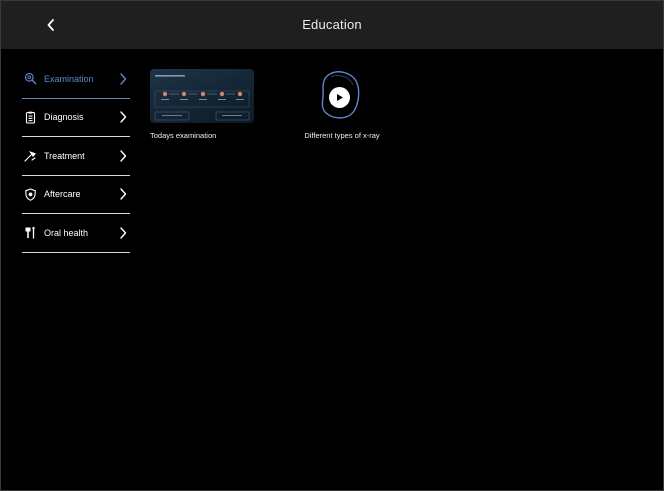 The height and width of the screenshot is (491, 664). I want to click on sidebar-item-diagnosis: Diagnosis, so click(76, 118).